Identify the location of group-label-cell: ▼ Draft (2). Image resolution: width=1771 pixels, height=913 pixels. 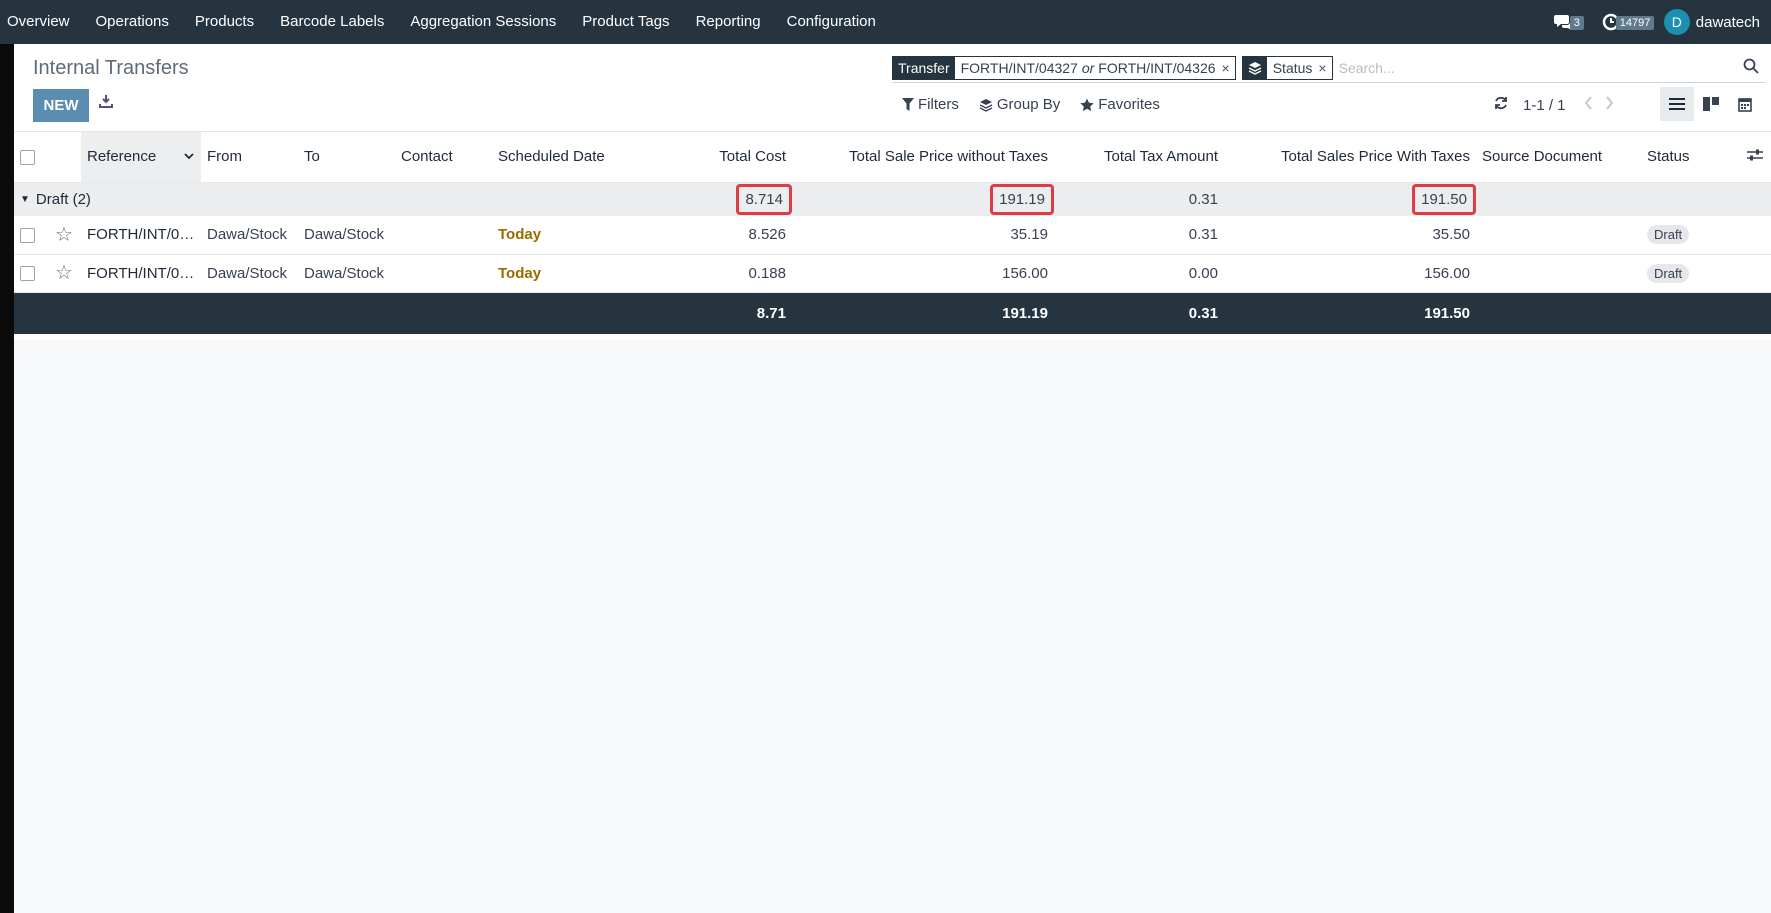
(253, 199).